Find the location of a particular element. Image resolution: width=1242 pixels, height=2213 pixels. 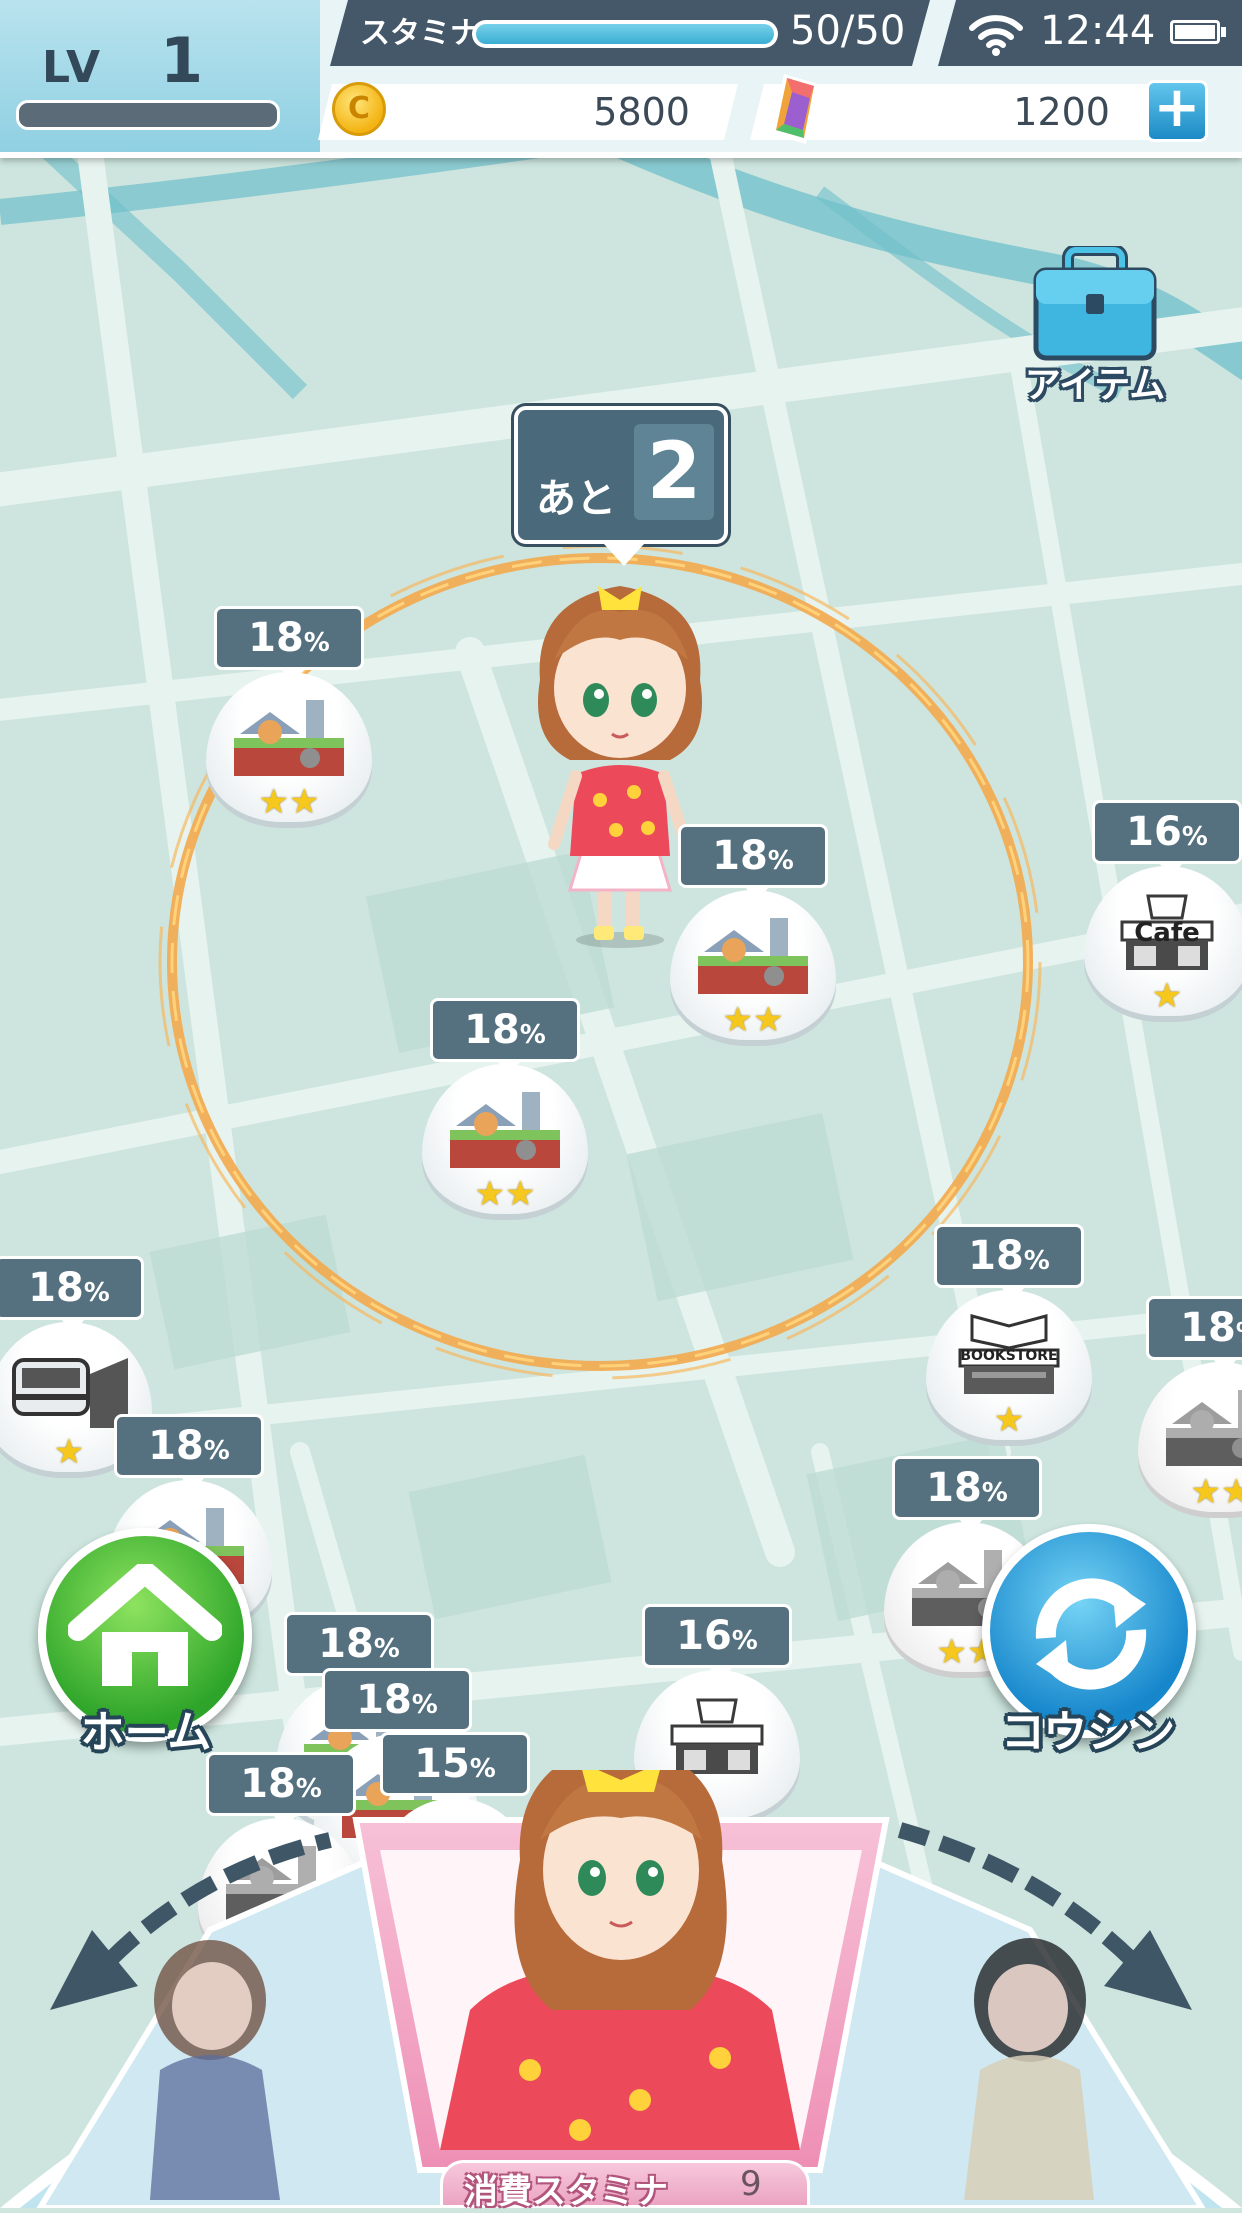

player-character is located at coordinates (625, 755).